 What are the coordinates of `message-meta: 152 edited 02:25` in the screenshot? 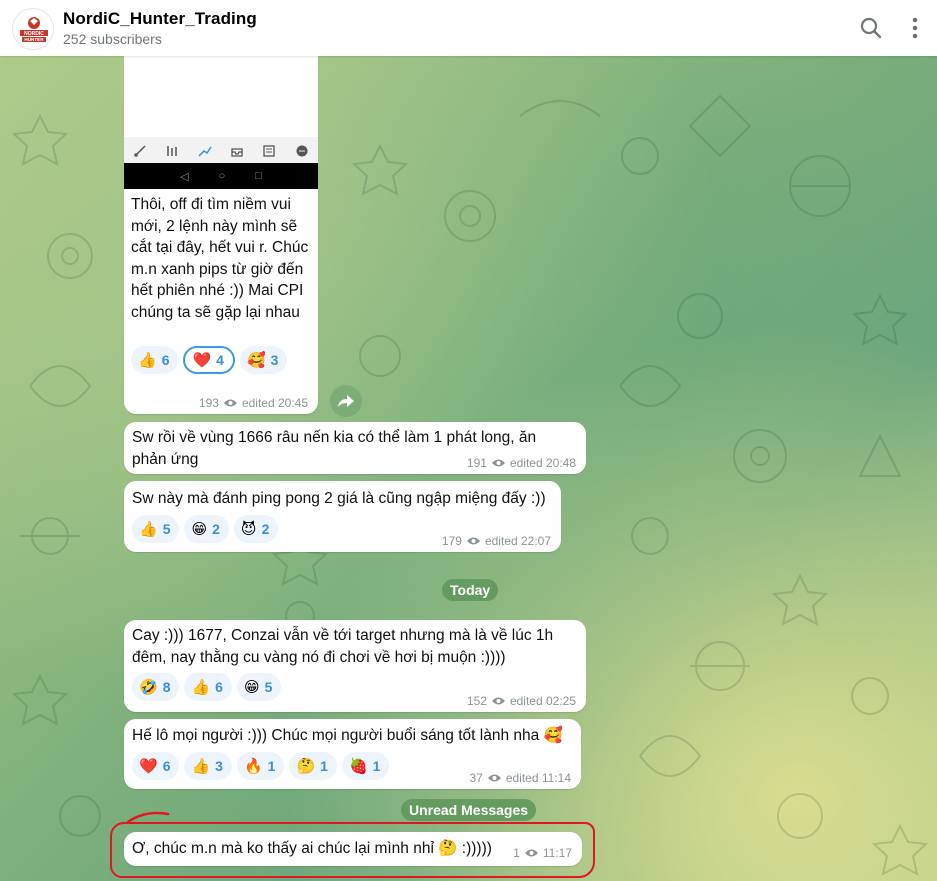 It's located at (521, 701).